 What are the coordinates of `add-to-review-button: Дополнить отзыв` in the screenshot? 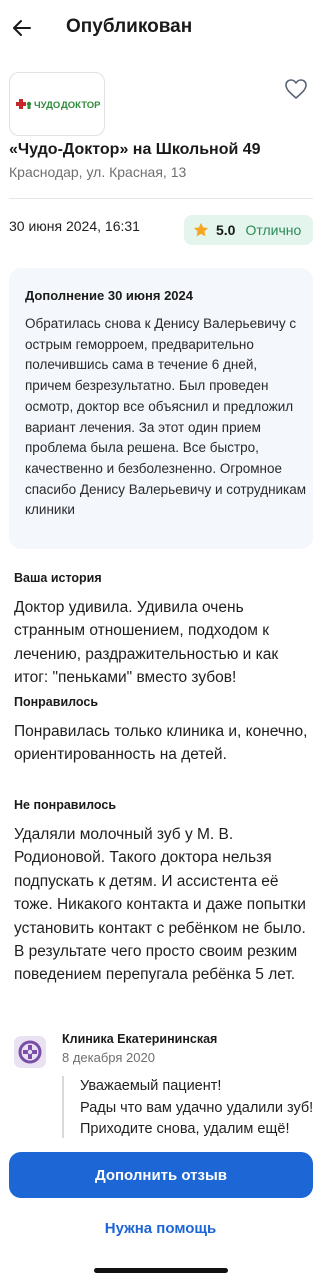 It's located at (161, 1175).